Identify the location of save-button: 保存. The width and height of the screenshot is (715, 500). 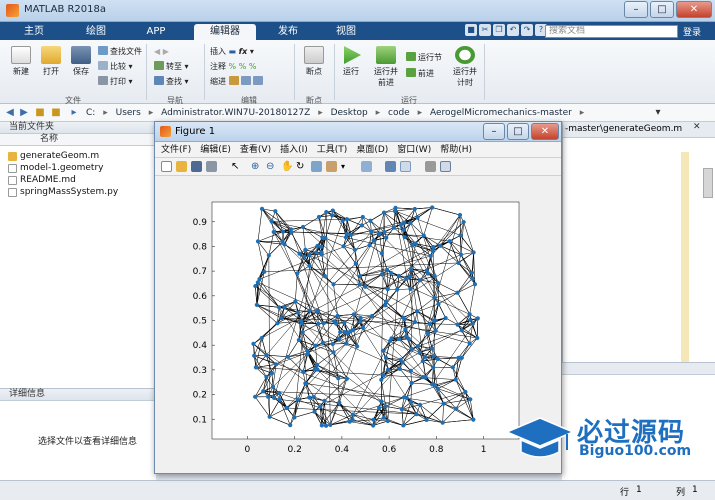
(81, 61).